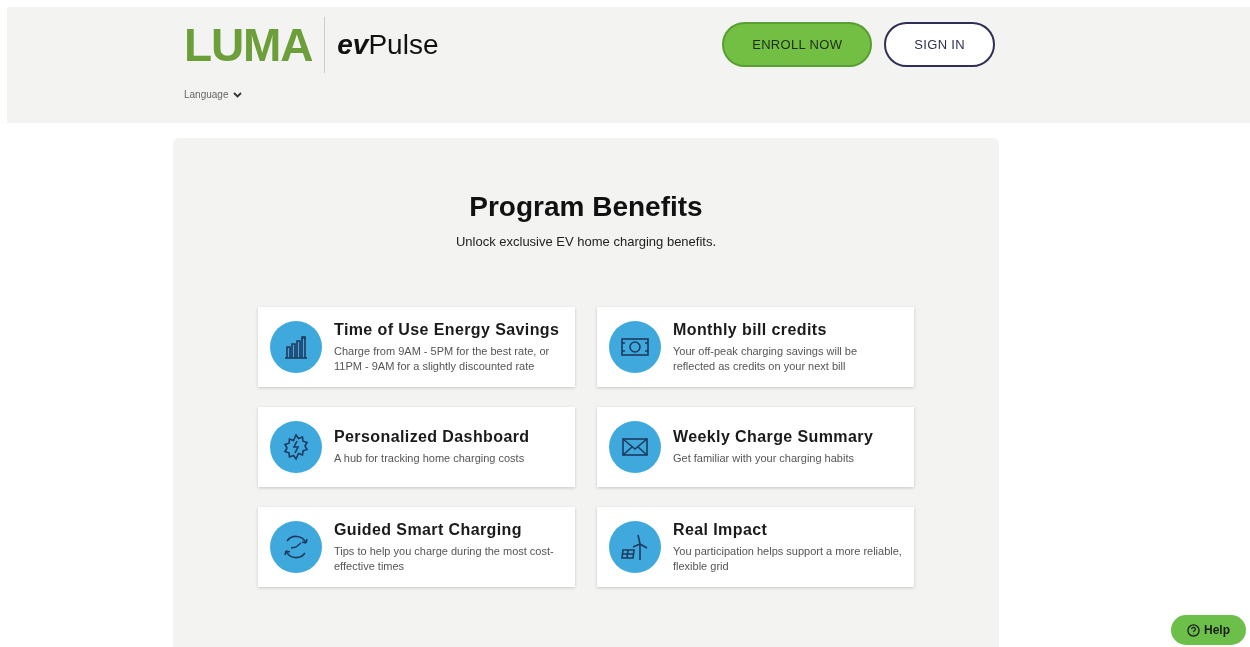 Image resolution: width=1250 pixels, height=647 pixels. I want to click on banknote-icon, so click(635, 346).